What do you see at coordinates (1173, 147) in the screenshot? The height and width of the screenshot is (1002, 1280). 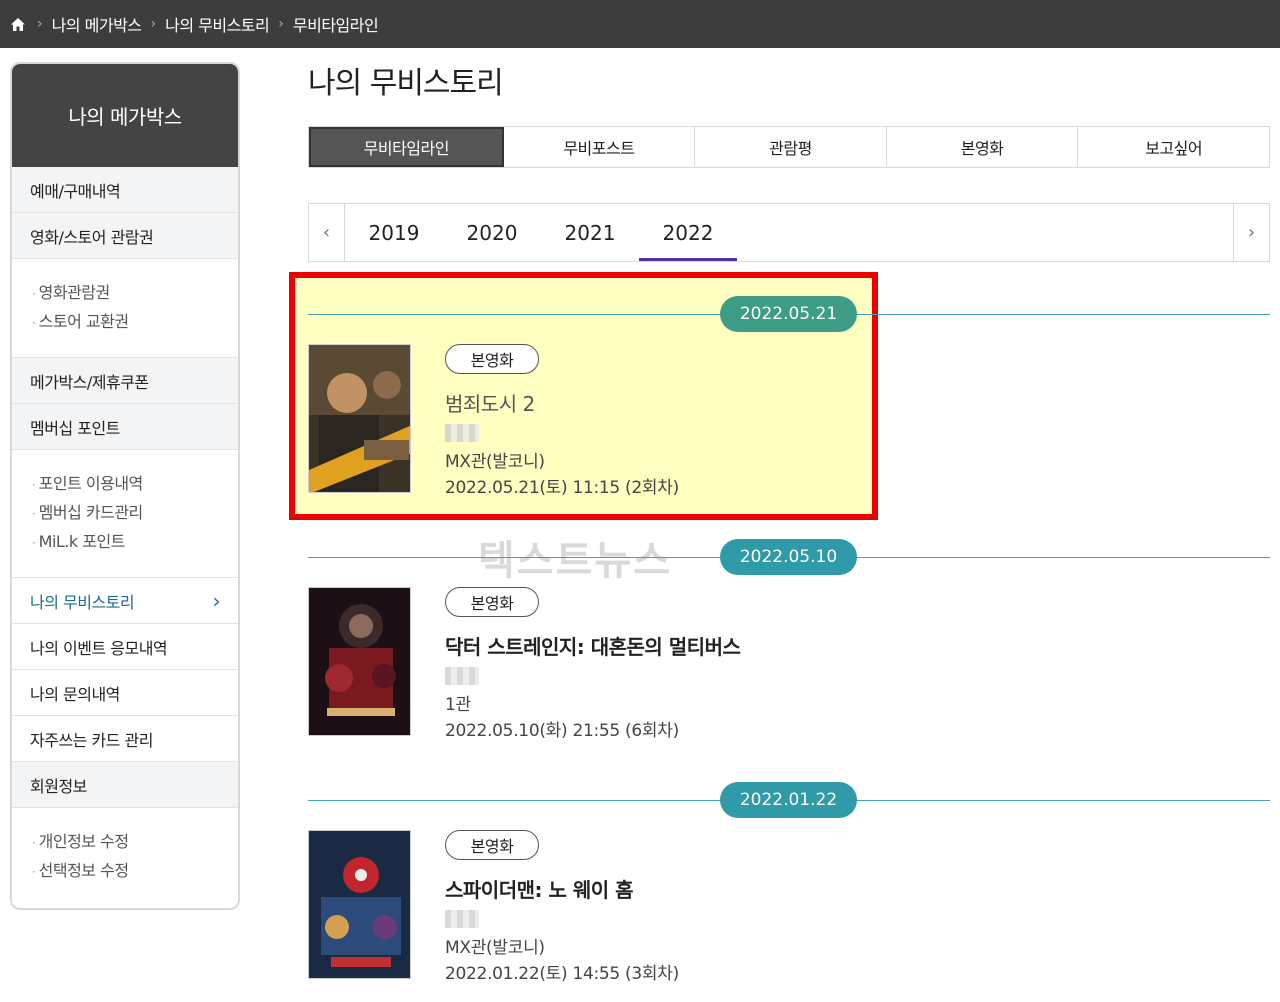 I see `tab-wishlist: 보고싶어` at bounding box center [1173, 147].